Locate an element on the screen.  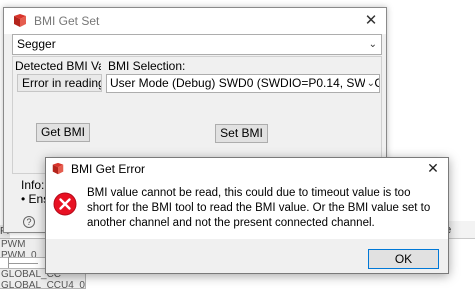
debugger-select-value: Segger is located at coordinates (36, 44).